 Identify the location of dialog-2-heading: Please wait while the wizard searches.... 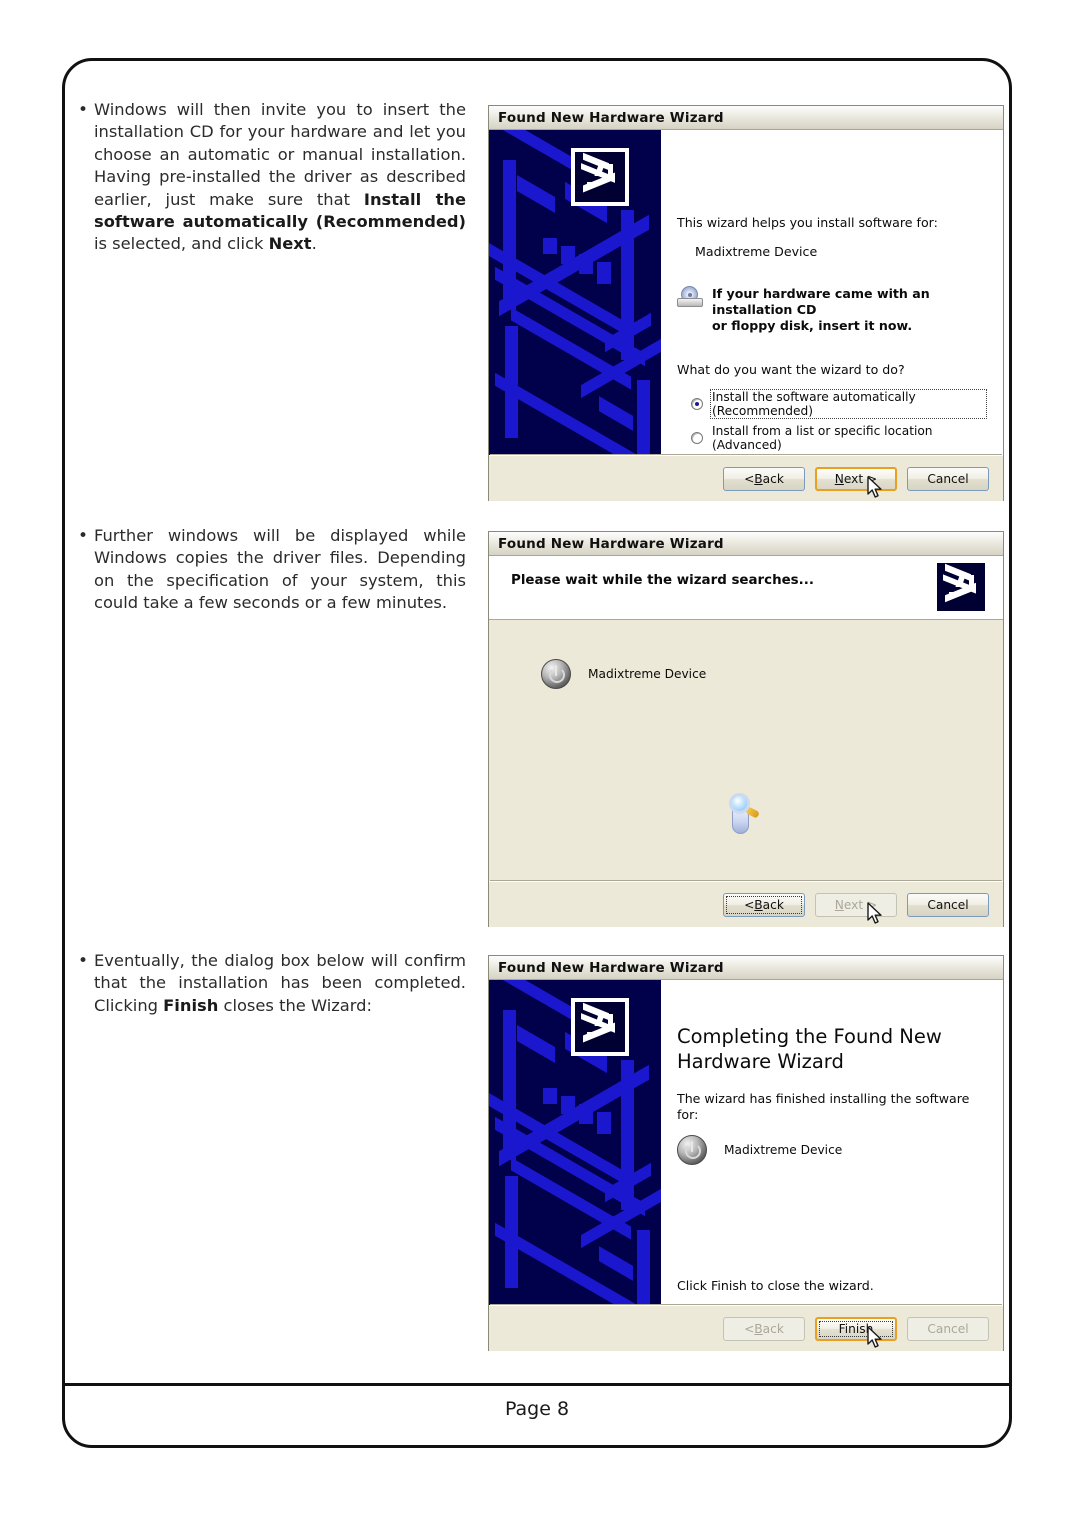
(662, 580).